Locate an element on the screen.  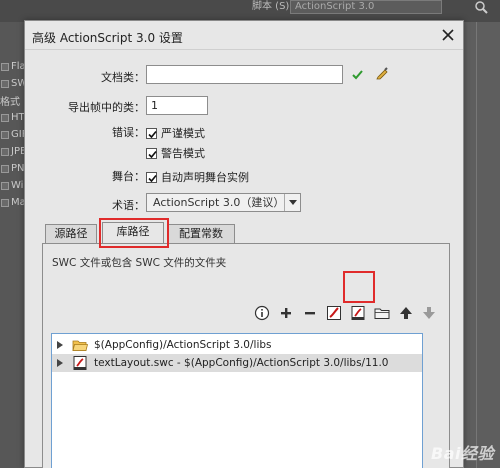
script-select: ActionScript 3.0 is located at coordinates (366, 7).